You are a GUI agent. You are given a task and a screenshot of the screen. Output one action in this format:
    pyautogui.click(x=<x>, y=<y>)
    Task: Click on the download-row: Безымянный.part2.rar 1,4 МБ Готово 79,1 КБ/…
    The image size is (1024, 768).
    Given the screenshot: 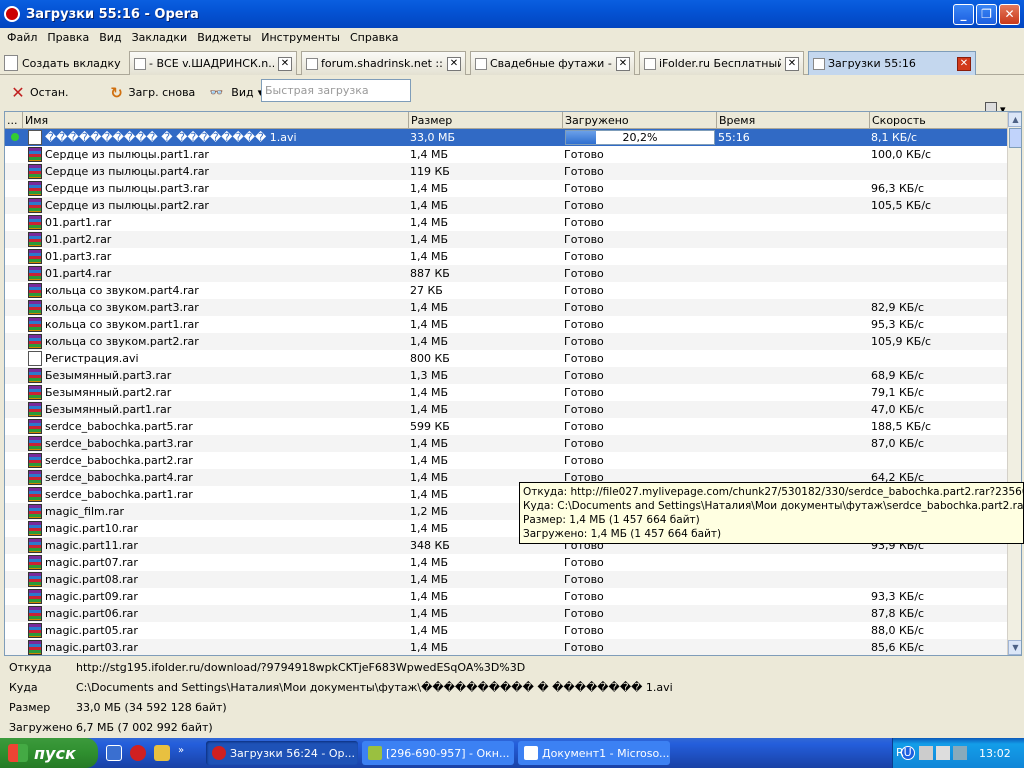 What is the action you would take?
    pyautogui.click(x=506, y=392)
    